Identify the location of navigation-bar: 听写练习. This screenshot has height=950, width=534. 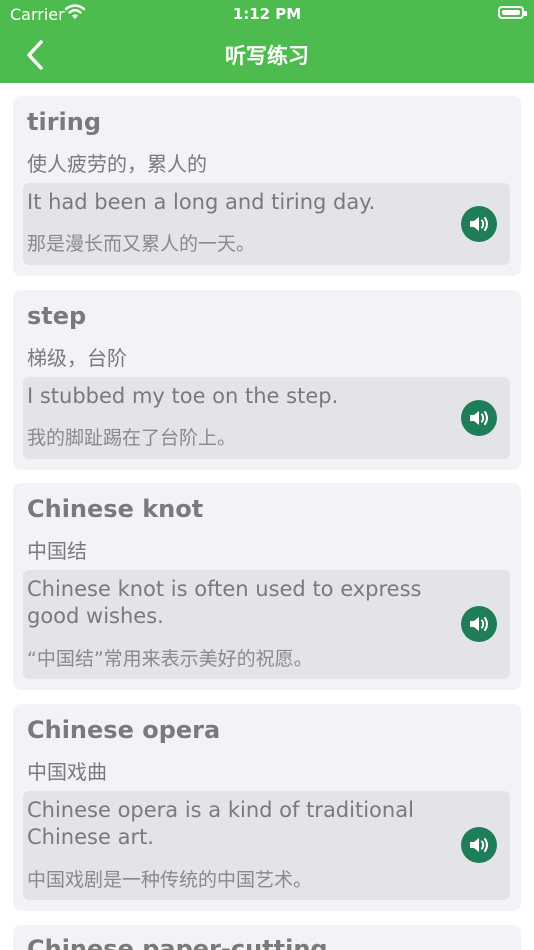
(267, 55).